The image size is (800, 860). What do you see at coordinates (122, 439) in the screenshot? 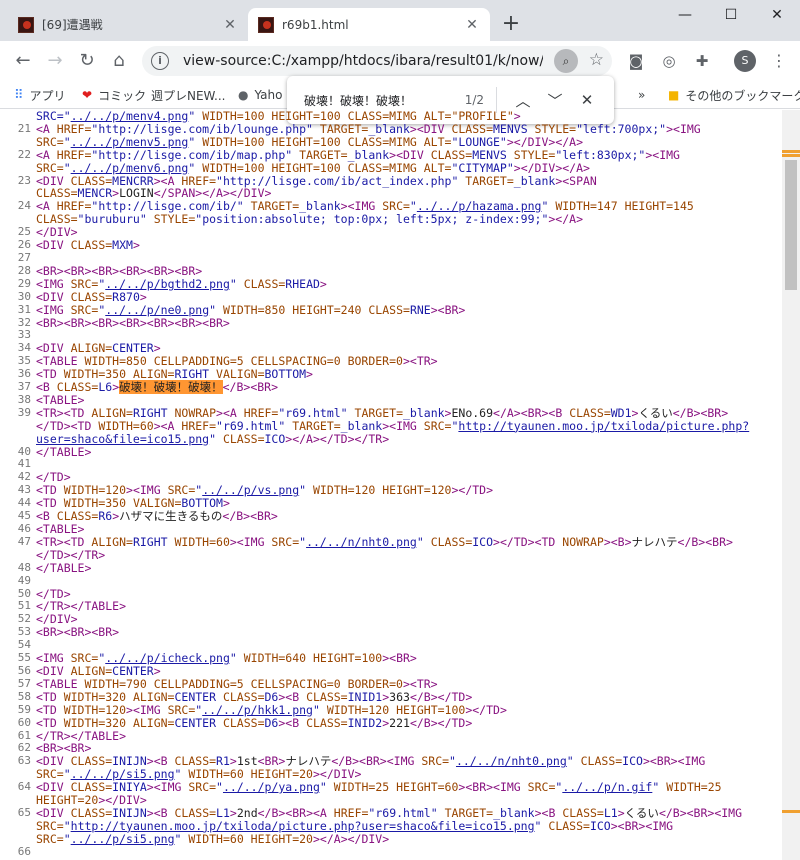
I see `source-link: user=shaco&file=ico15.png` at bounding box center [122, 439].